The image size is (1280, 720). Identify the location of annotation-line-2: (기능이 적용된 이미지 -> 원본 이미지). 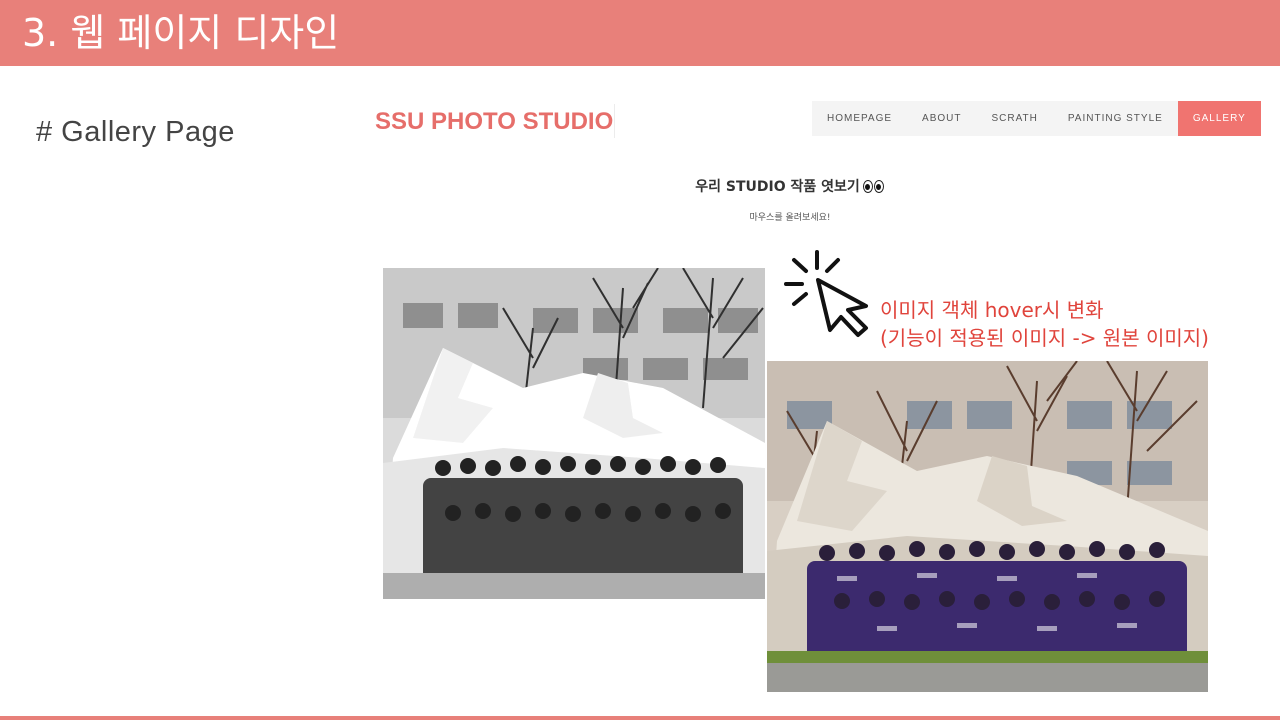
(1044, 338).